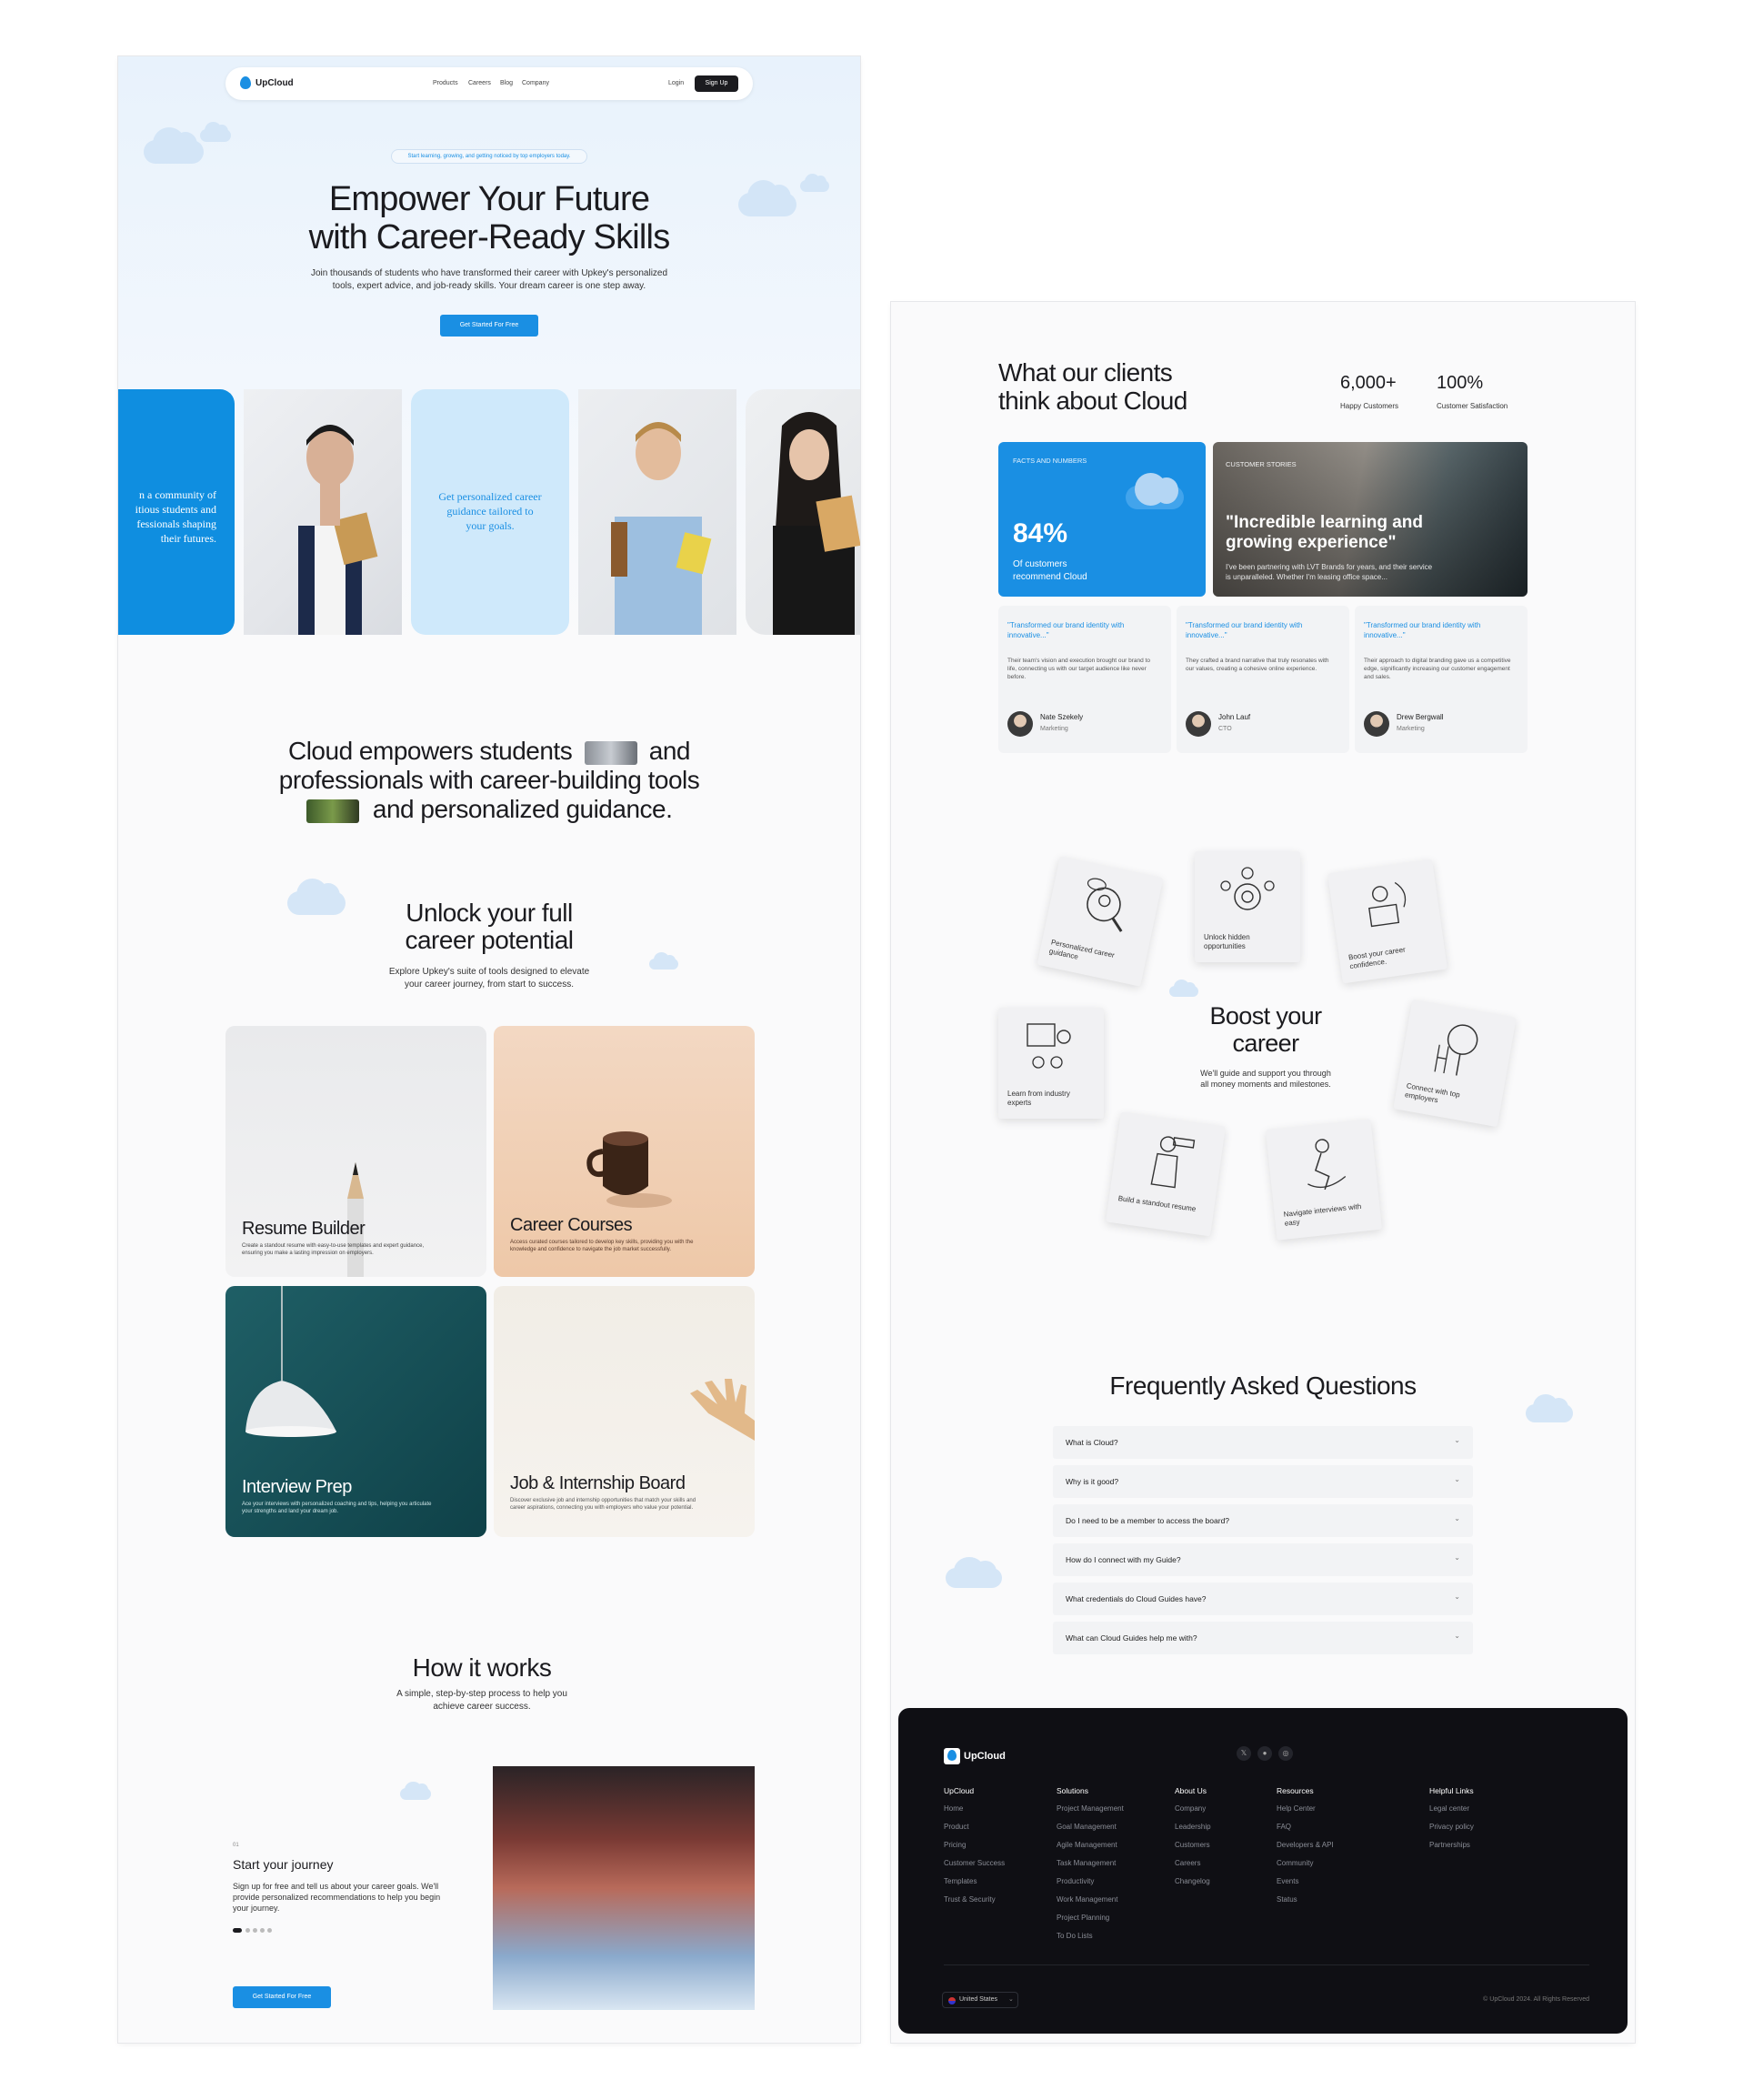 Image resolution: width=1753 pixels, height=2100 pixels. Describe the element at coordinates (1263, 1442) in the screenshot. I see `faq-item: What is Cloud? ⌄` at that location.